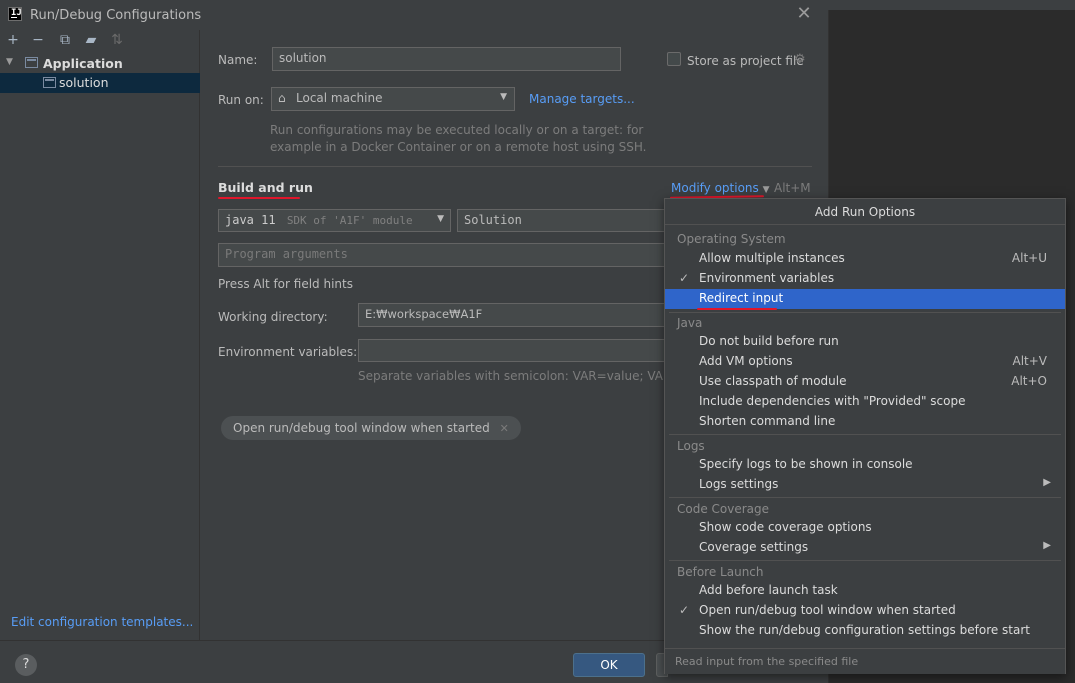  What do you see at coordinates (241, 100) in the screenshot?
I see `run-on-label: Run on:` at bounding box center [241, 100].